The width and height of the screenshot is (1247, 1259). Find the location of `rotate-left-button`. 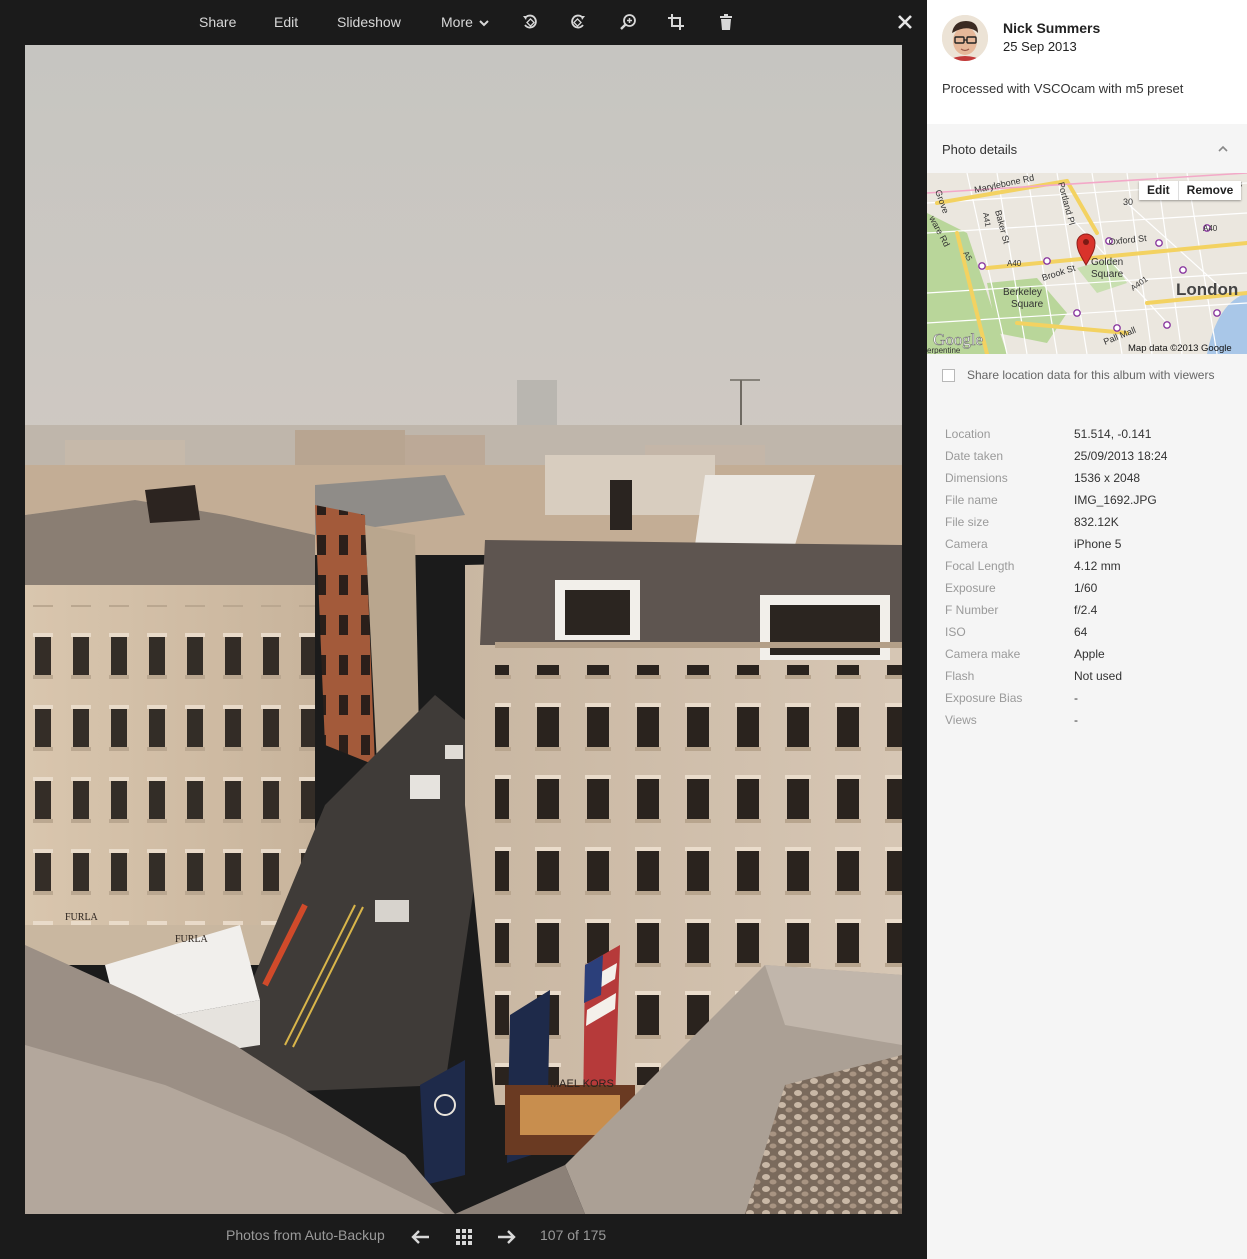

rotate-left-button is located at coordinates (530, 22).